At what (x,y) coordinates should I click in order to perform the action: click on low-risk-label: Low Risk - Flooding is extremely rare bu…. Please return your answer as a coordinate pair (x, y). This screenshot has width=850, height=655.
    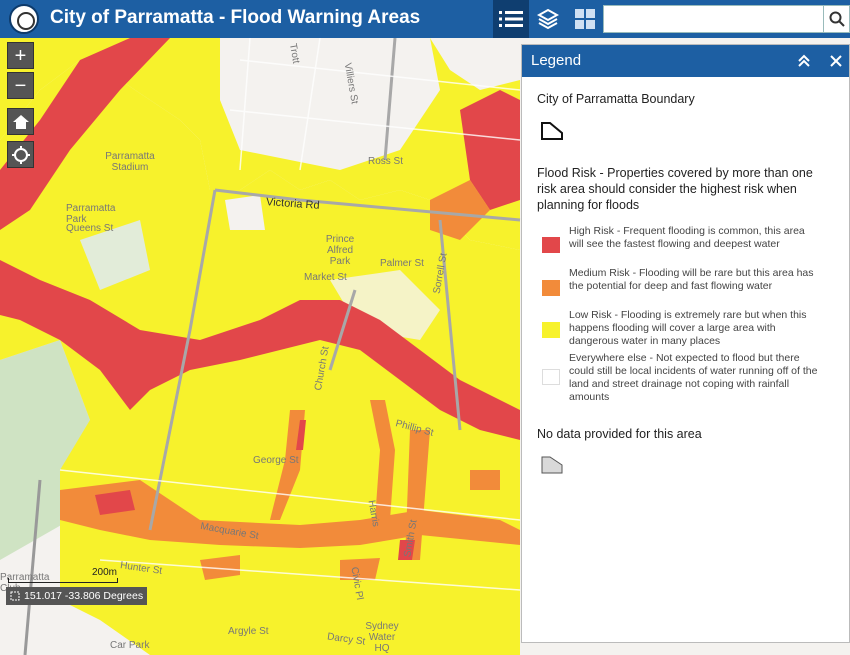
    Looking at the image, I should click on (688, 328).